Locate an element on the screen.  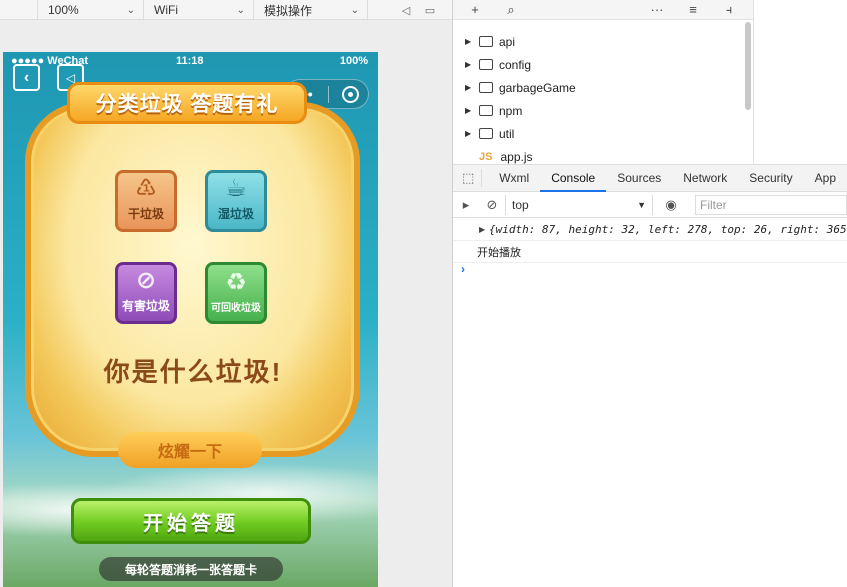
operation-value: 模拟操作 is located at coordinates (288, 10).